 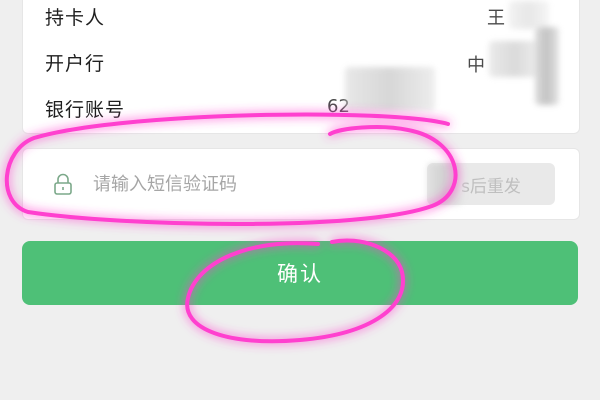 I want to click on bank-value-redaction, so click(x=515, y=59).